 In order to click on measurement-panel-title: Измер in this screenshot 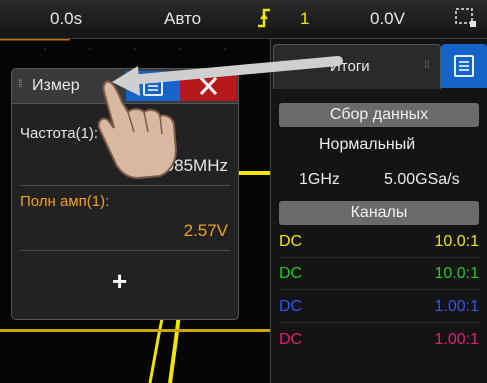, I will do `click(56, 85)`.